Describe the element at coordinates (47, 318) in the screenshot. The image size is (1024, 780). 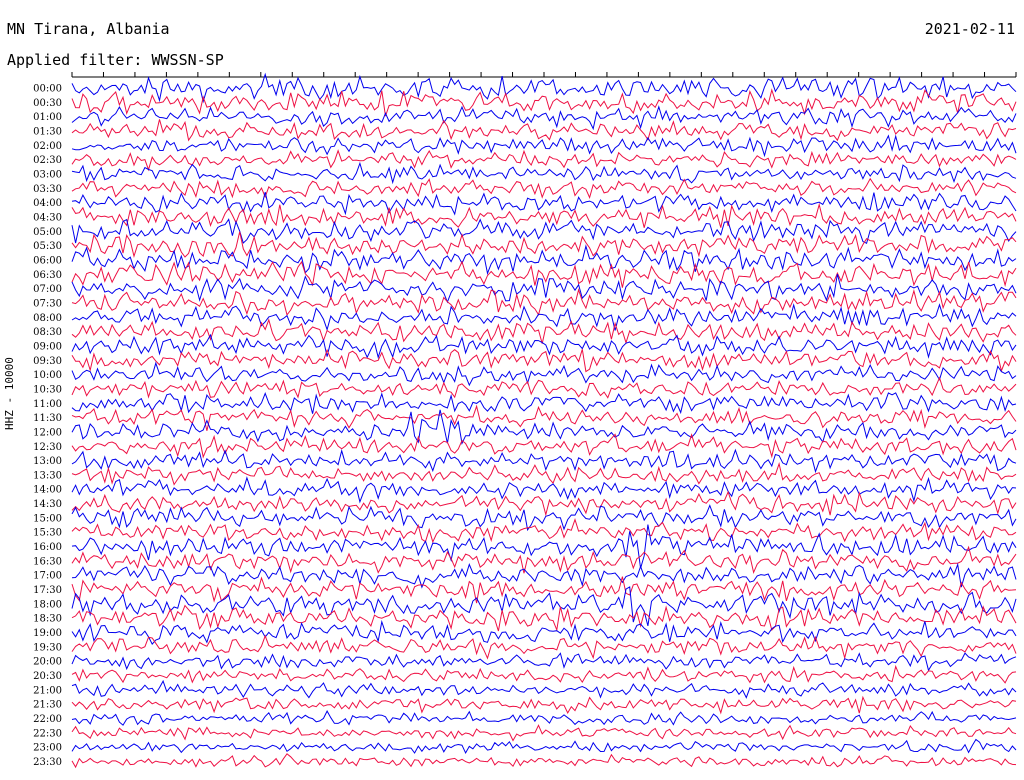
I see `row-time-label: 08:00` at that location.